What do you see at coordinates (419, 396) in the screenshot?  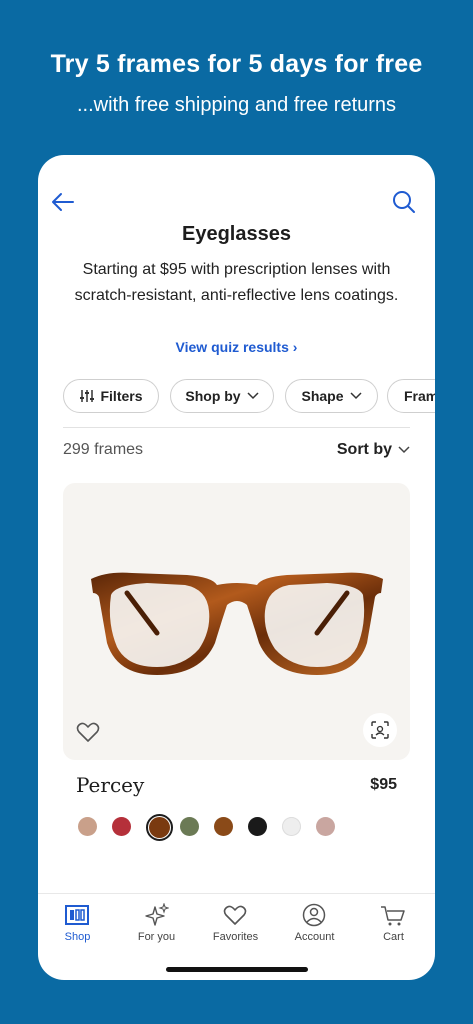 I see `frame-chip-label: Fram` at bounding box center [419, 396].